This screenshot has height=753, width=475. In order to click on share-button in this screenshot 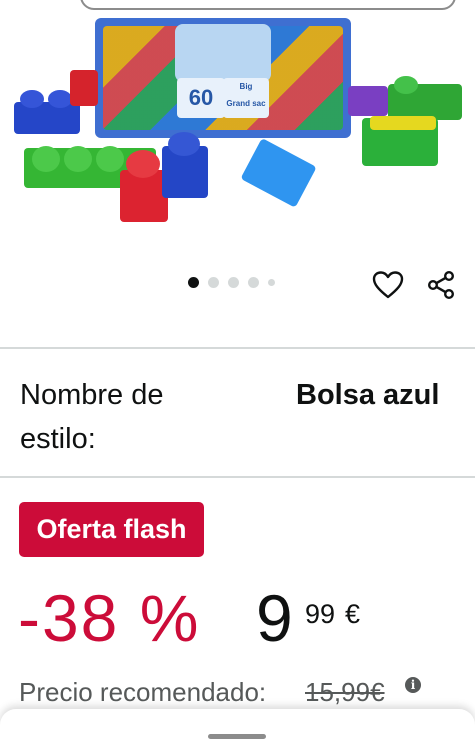, I will do `click(441, 285)`.